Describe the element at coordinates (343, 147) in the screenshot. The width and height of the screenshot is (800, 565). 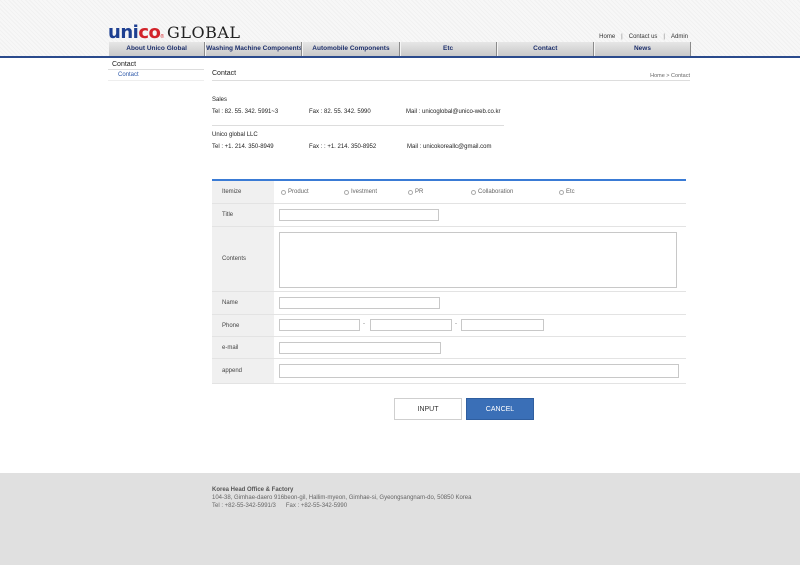
I see `llc-fax: Fax : : +1. 214. 350-8952` at that location.